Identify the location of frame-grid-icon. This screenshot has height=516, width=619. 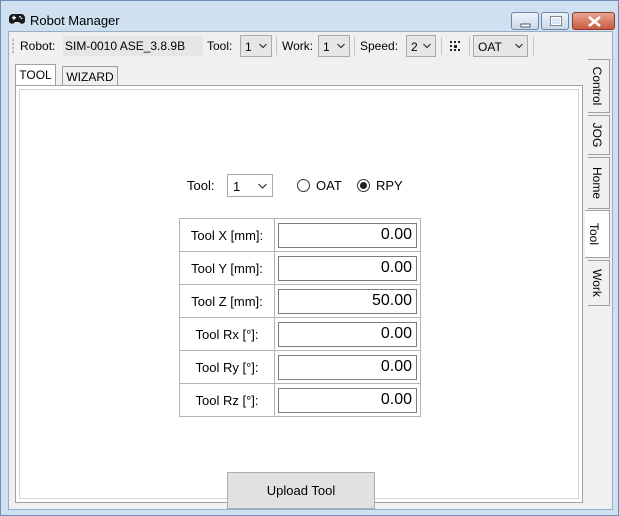
(455, 46).